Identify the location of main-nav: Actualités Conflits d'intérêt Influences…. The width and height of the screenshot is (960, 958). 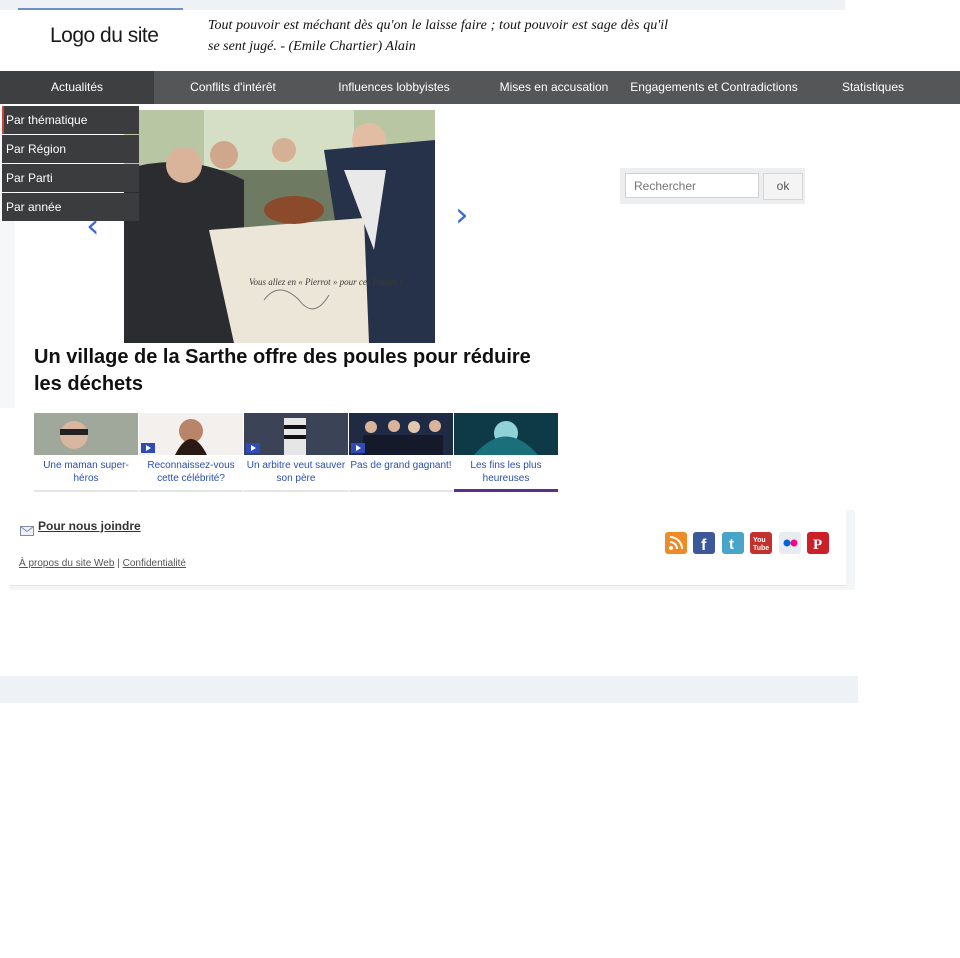
(480, 87).